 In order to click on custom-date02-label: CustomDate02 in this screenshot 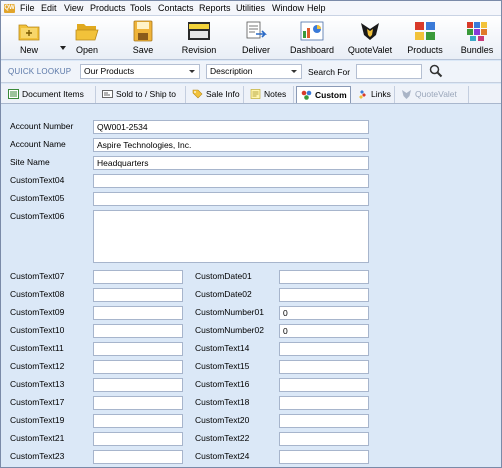, I will do `click(223, 294)`.